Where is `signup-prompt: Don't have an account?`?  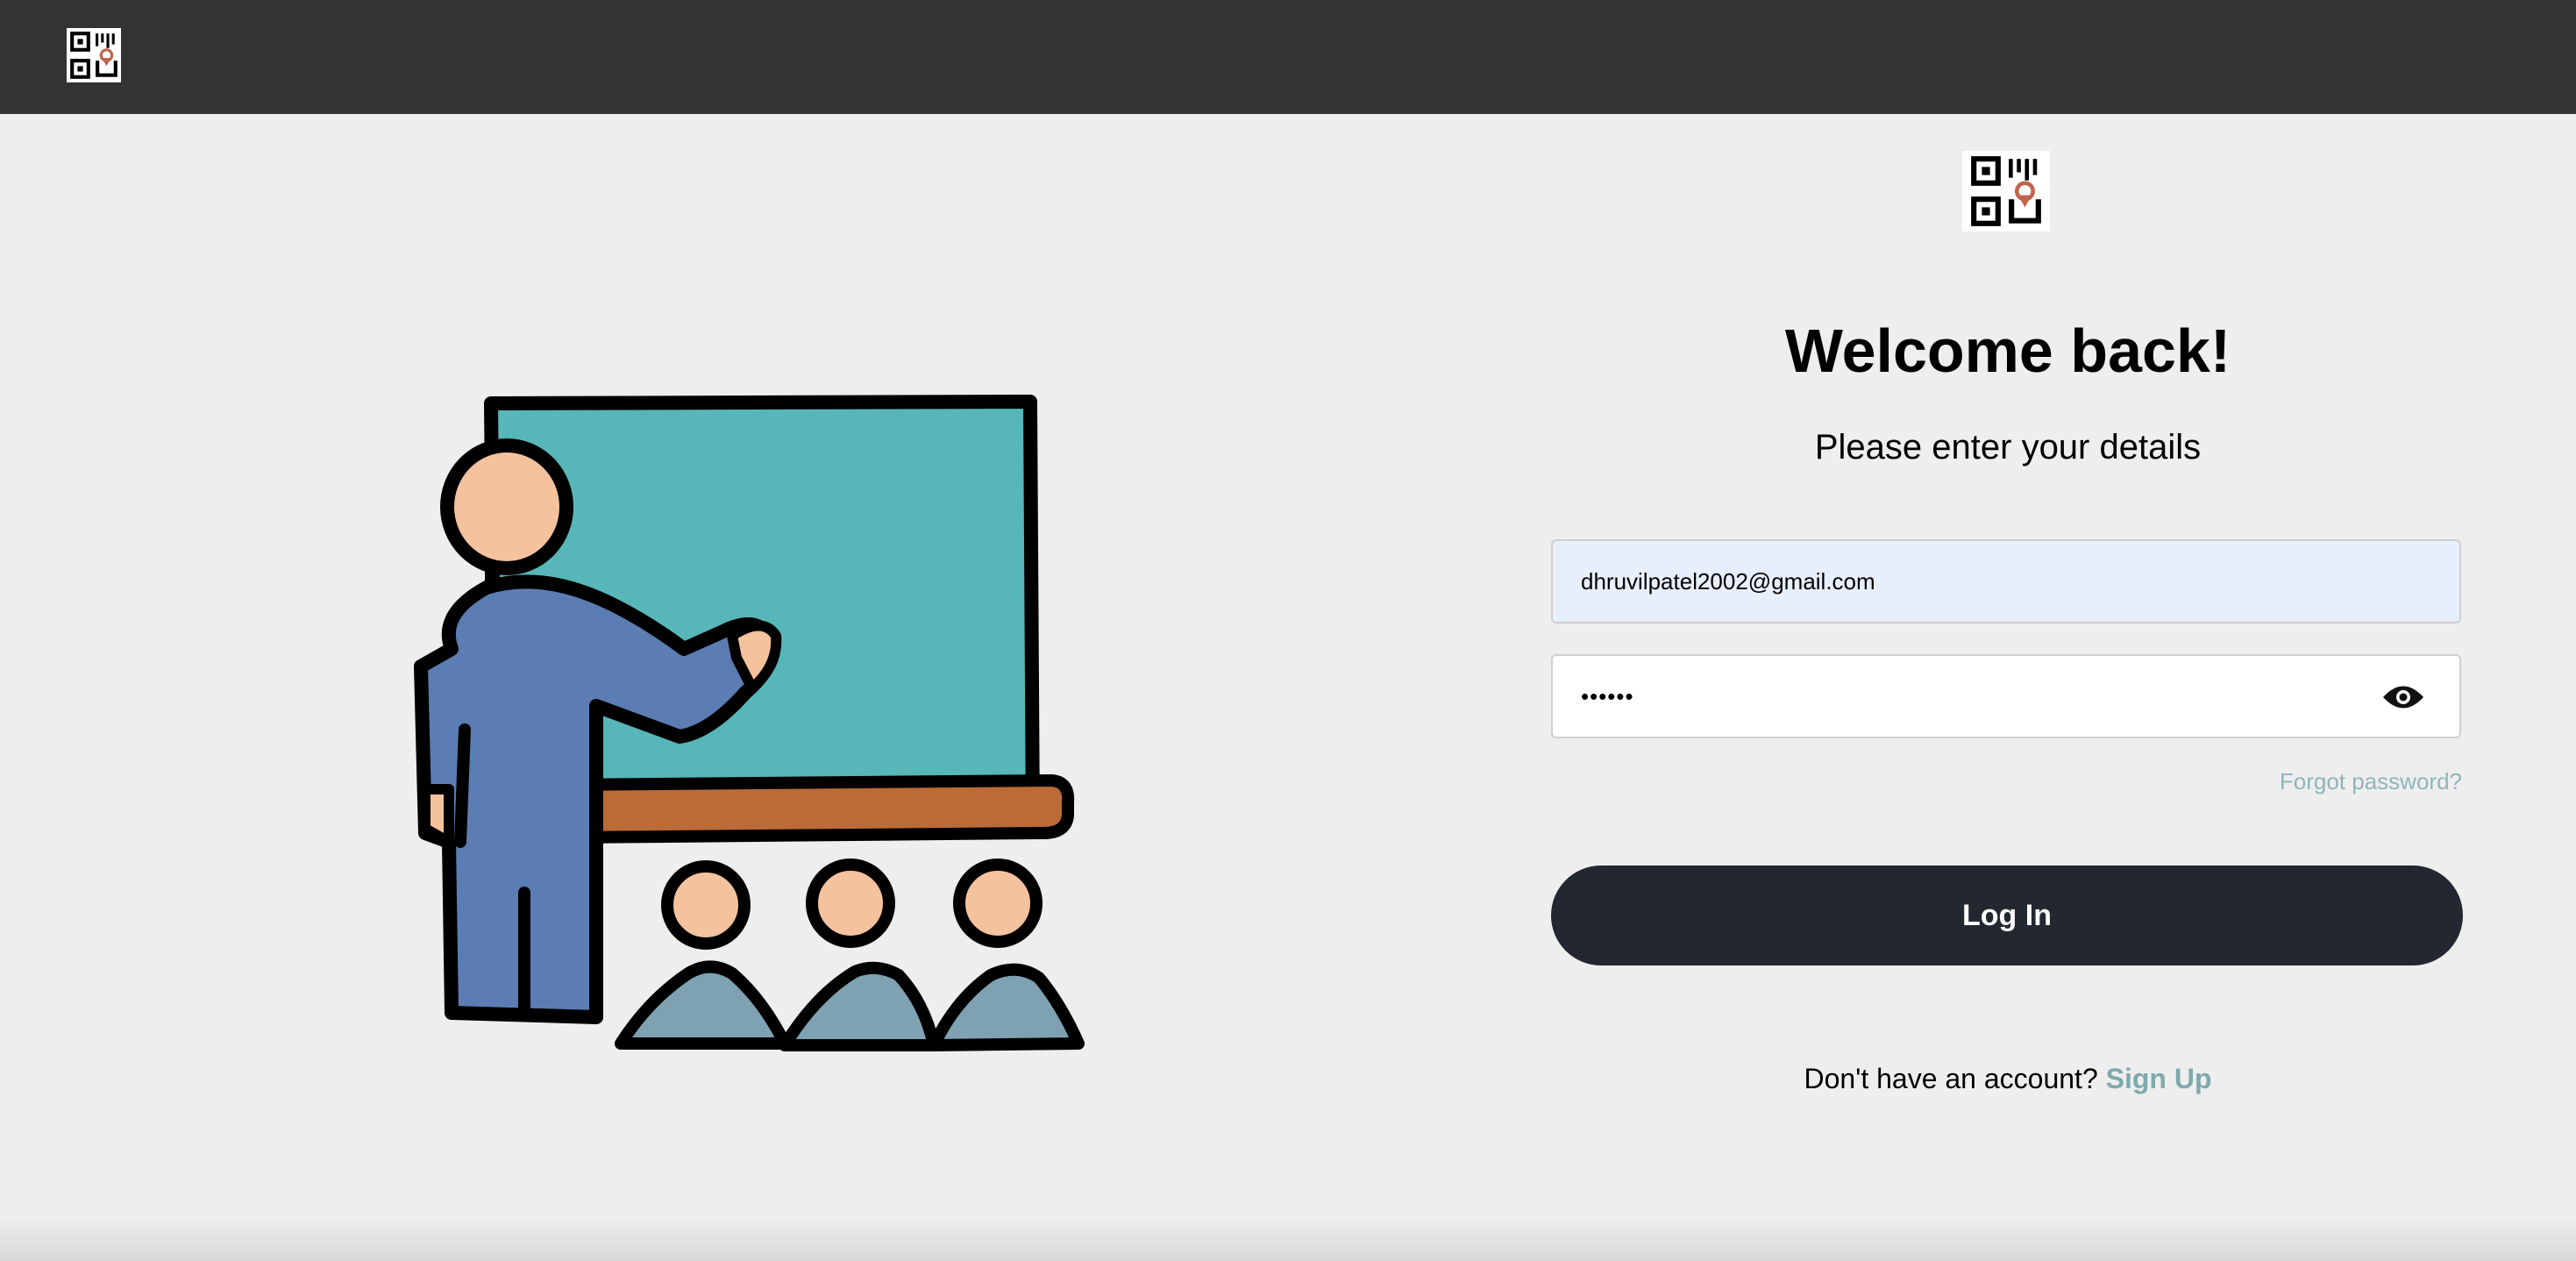
signup-prompt: Don't have an account? is located at coordinates (1951, 1078).